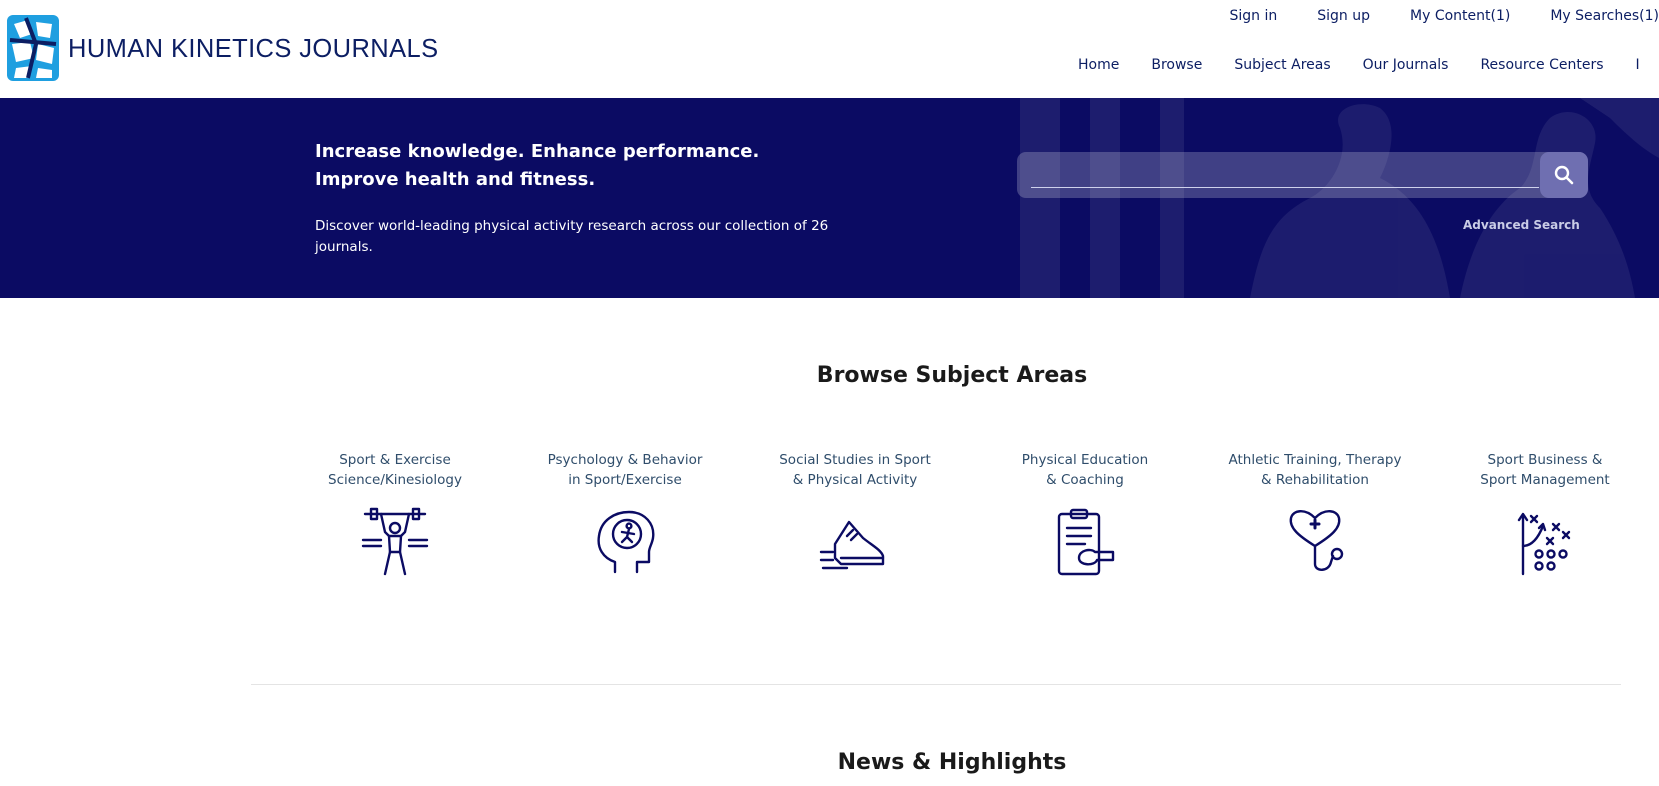  Describe the element at coordinates (1086, 542) in the screenshot. I see `clipboard-whistle-icon` at that location.